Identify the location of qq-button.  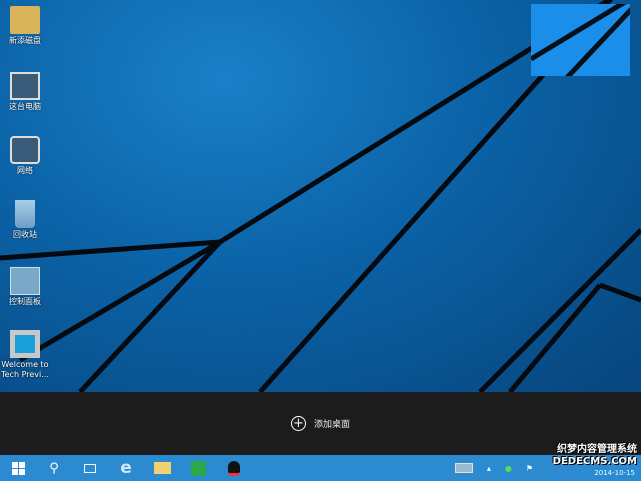
(234, 468).